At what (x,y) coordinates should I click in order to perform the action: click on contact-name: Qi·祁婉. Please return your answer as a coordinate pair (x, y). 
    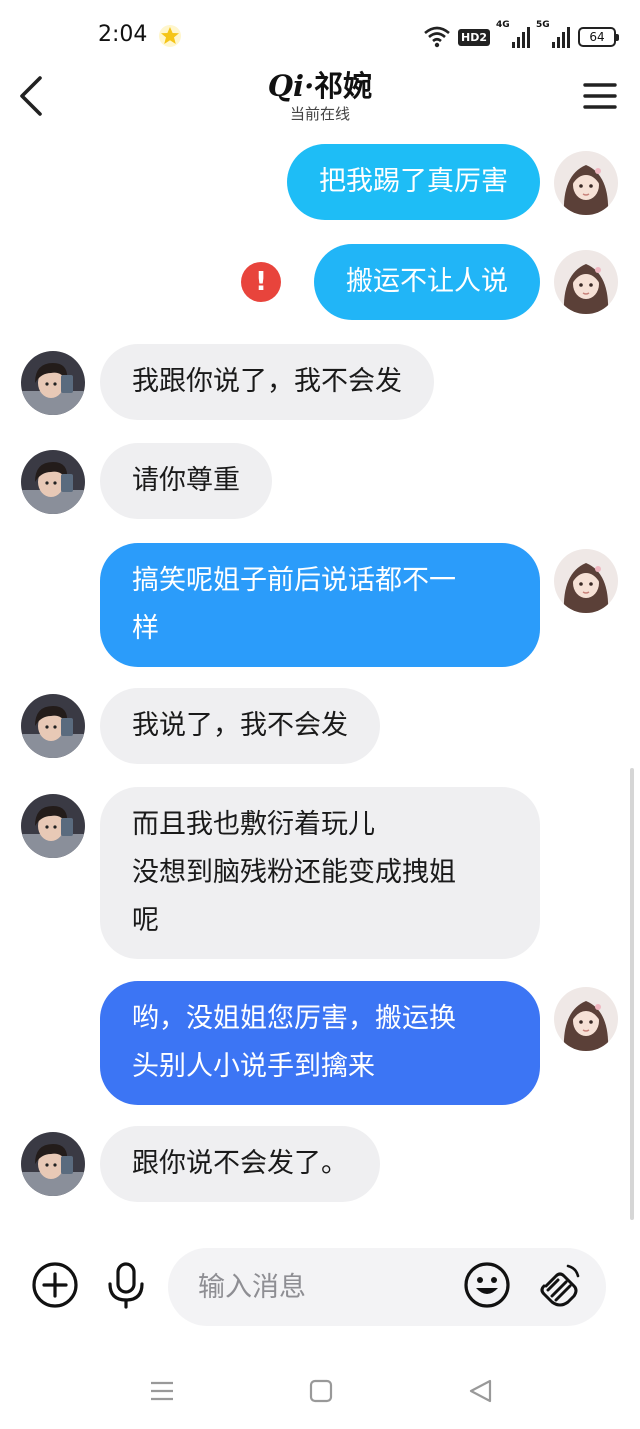
    Looking at the image, I should click on (320, 86).